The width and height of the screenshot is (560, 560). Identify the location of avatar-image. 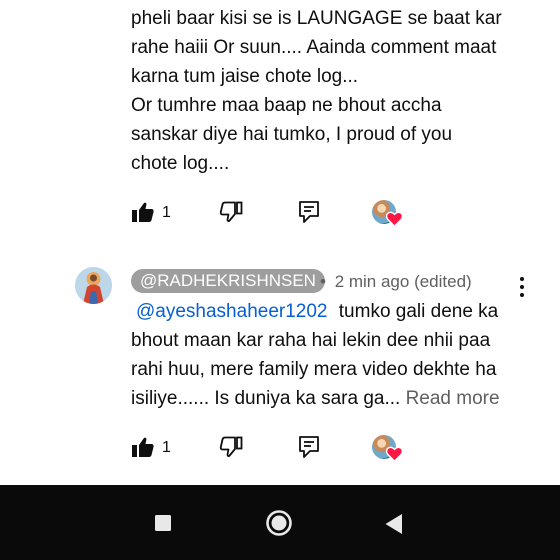
(93, 285).